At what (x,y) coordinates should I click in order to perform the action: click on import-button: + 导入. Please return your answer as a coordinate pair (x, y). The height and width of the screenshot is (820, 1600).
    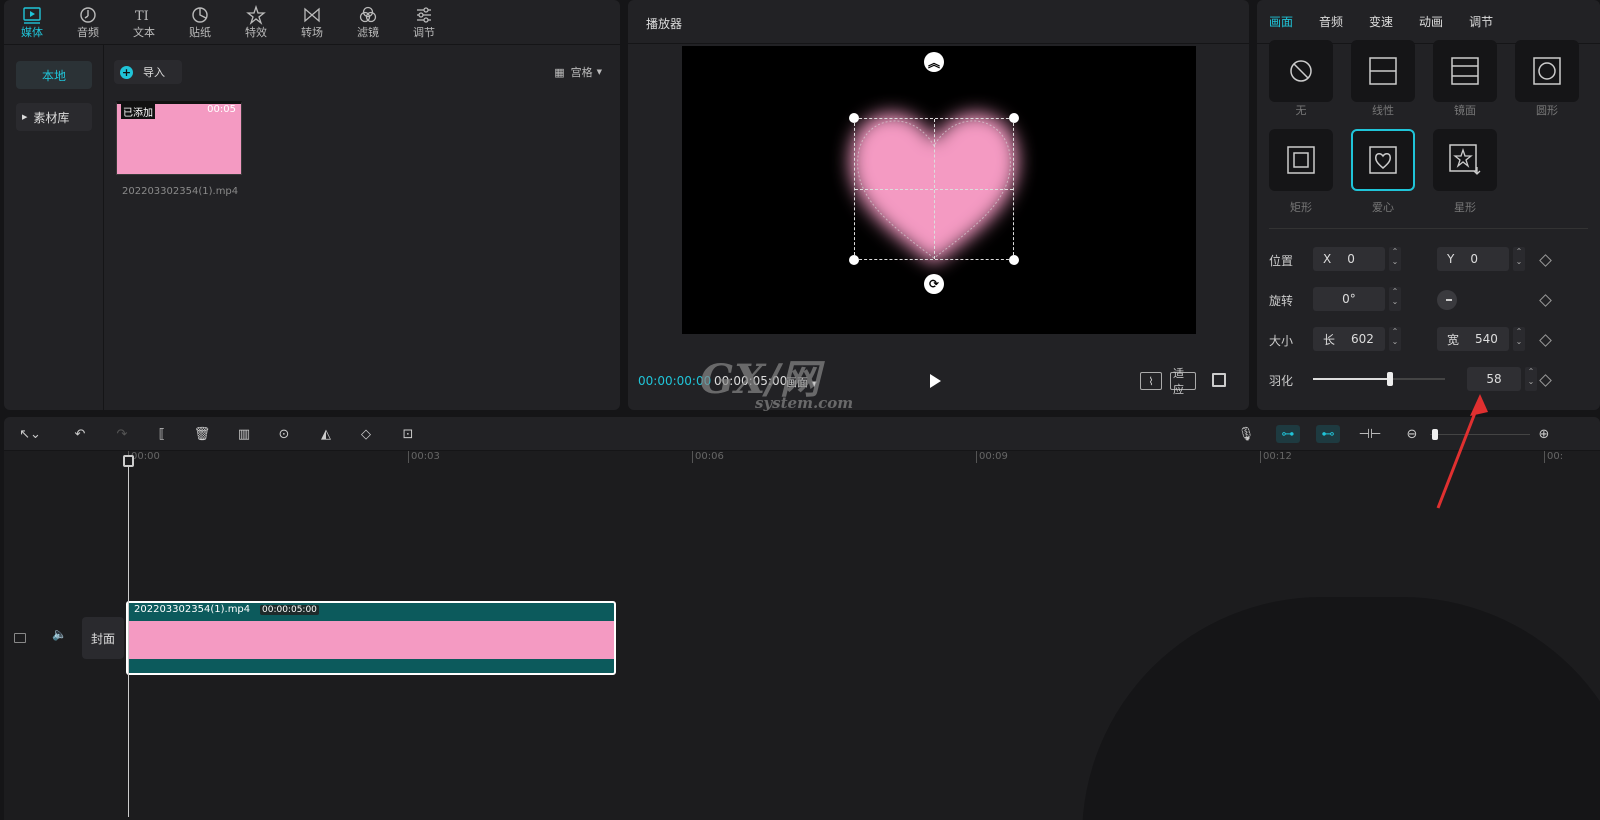
    Looking at the image, I should click on (148, 72).